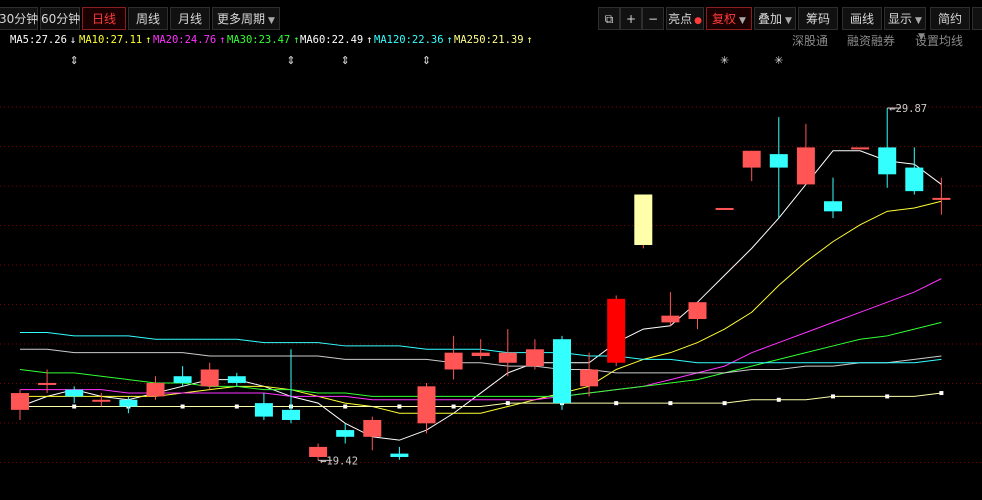 This screenshot has height=500, width=982. Describe the element at coordinates (189, 40) in the screenshot. I see `ma20-legend: MA20:24.76 ↑` at that location.